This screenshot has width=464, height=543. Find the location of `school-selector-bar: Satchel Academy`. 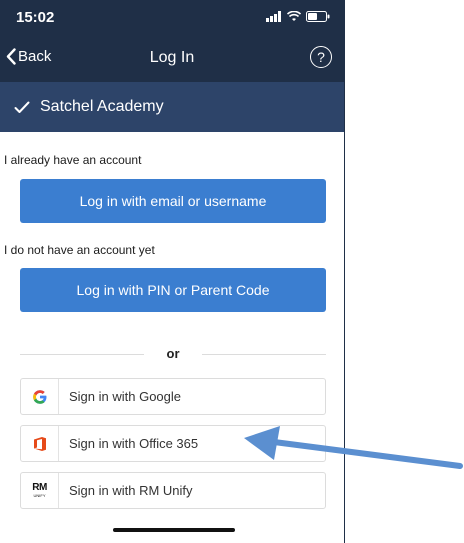

school-selector-bar: Satchel Academy is located at coordinates (172, 107).